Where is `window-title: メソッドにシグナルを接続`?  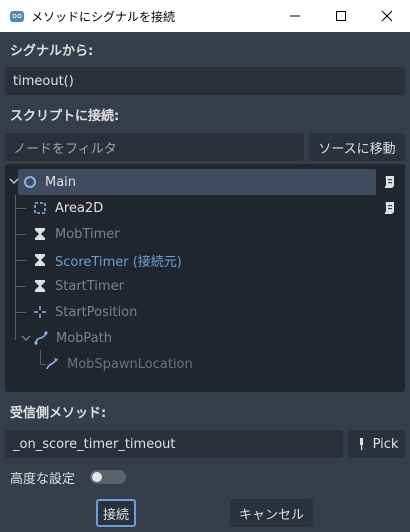
window-title: メソッドにシグナルを接続 is located at coordinates (103, 16).